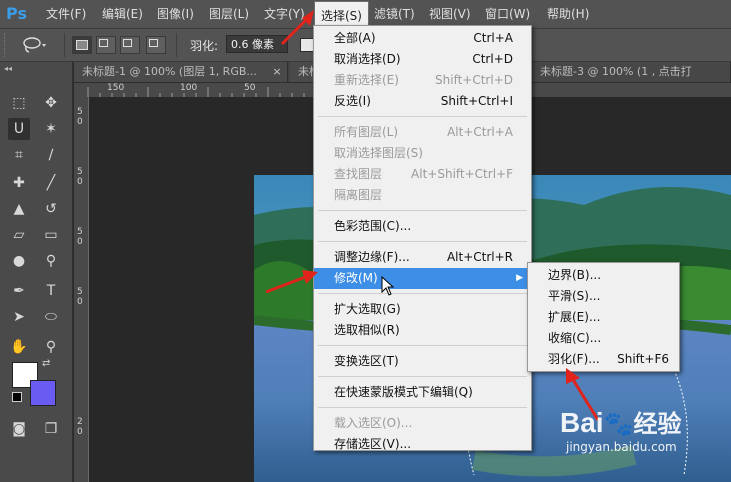 This screenshot has height=482, width=731. What do you see at coordinates (19, 209) in the screenshot?
I see `clone-stamp-icon: ▲` at bounding box center [19, 209].